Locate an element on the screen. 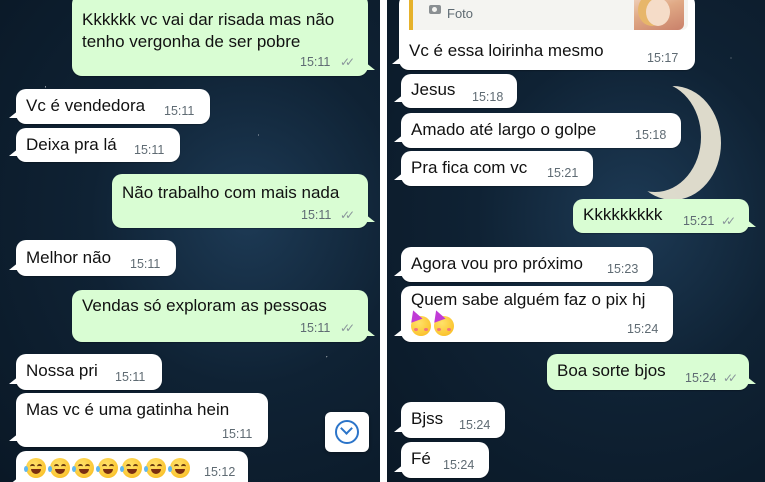  message-text: Mas vc é uma gatinha hein is located at coordinates (128, 409).